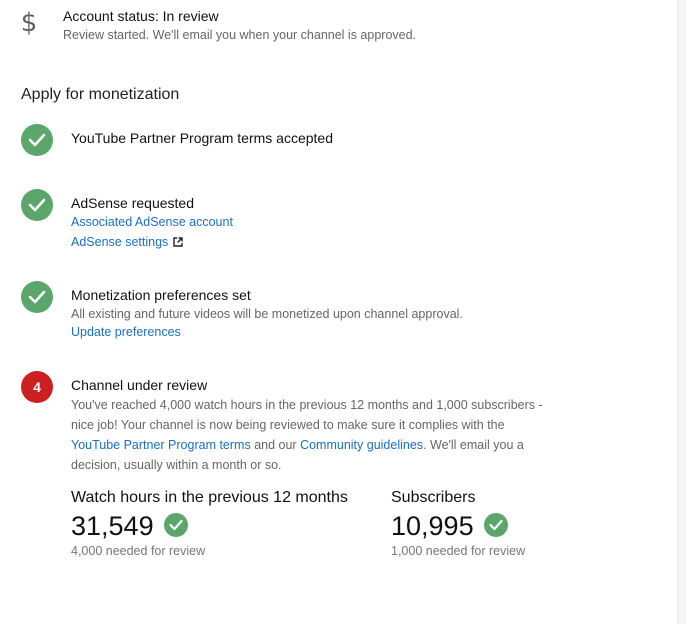  What do you see at coordinates (29, 23) in the screenshot?
I see `dollar-icon: $` at bounding box center [29, 23].